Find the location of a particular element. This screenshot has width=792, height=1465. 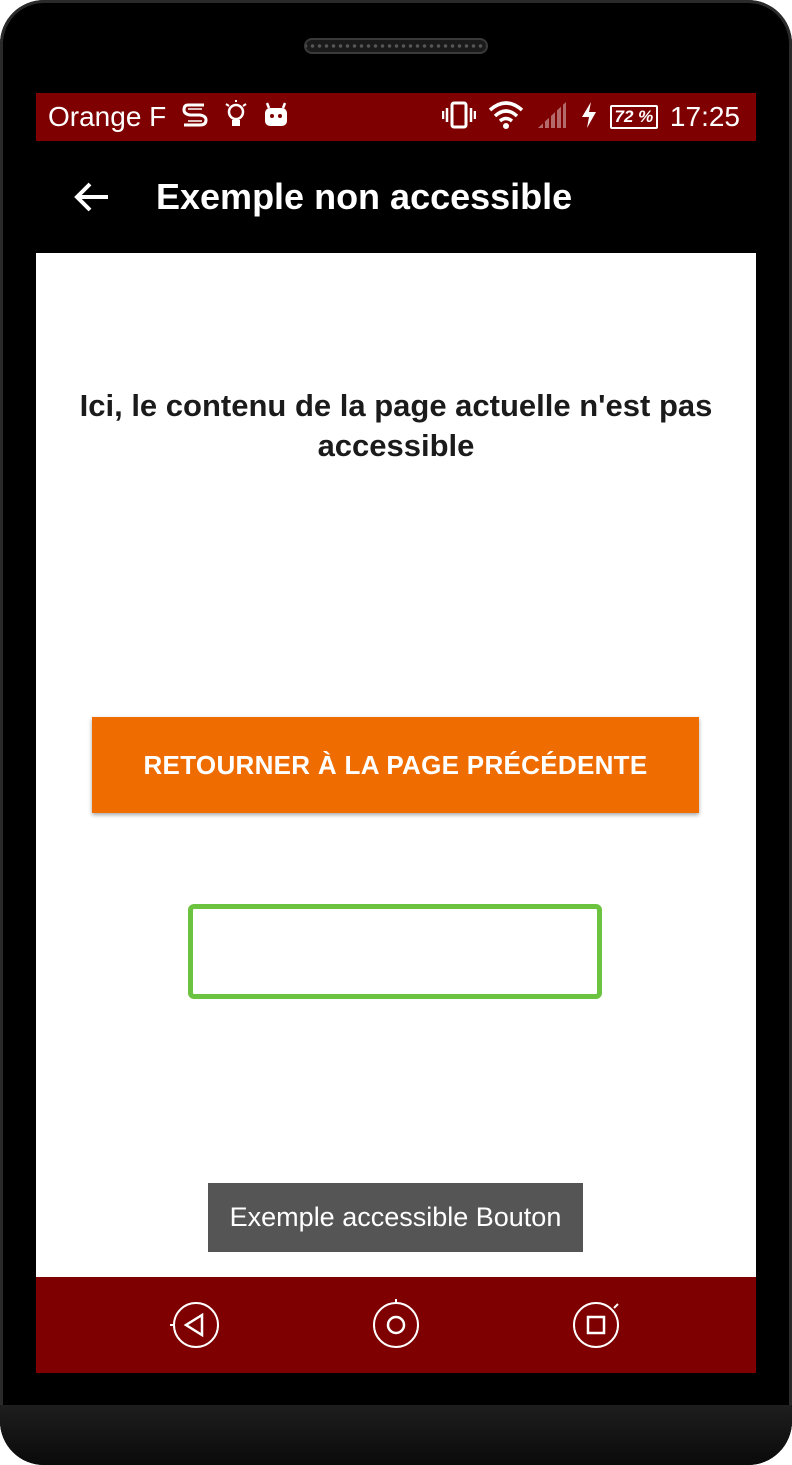

app-bar: Exemple non accessible is located at coordinates (396, 197).